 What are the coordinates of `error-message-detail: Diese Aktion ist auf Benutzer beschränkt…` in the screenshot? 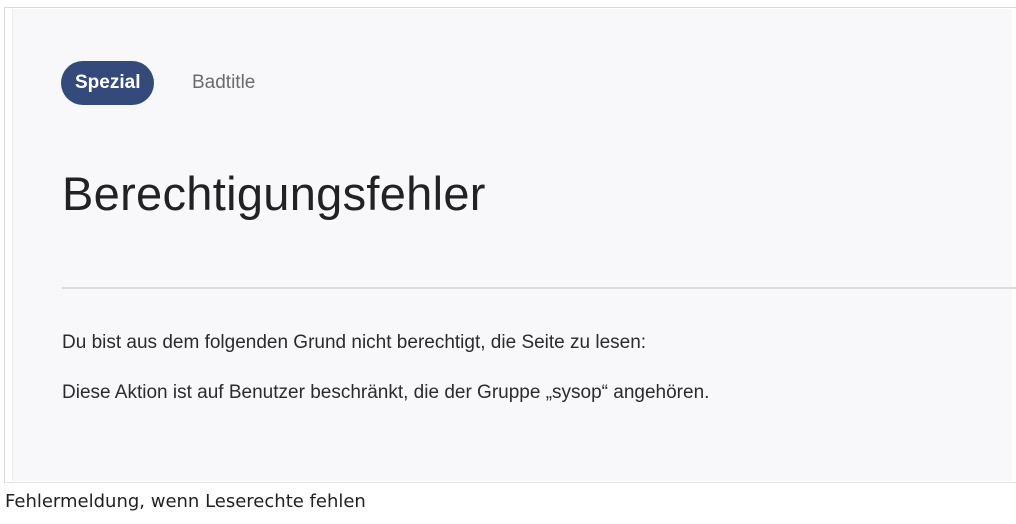 It's located at (386, 392).